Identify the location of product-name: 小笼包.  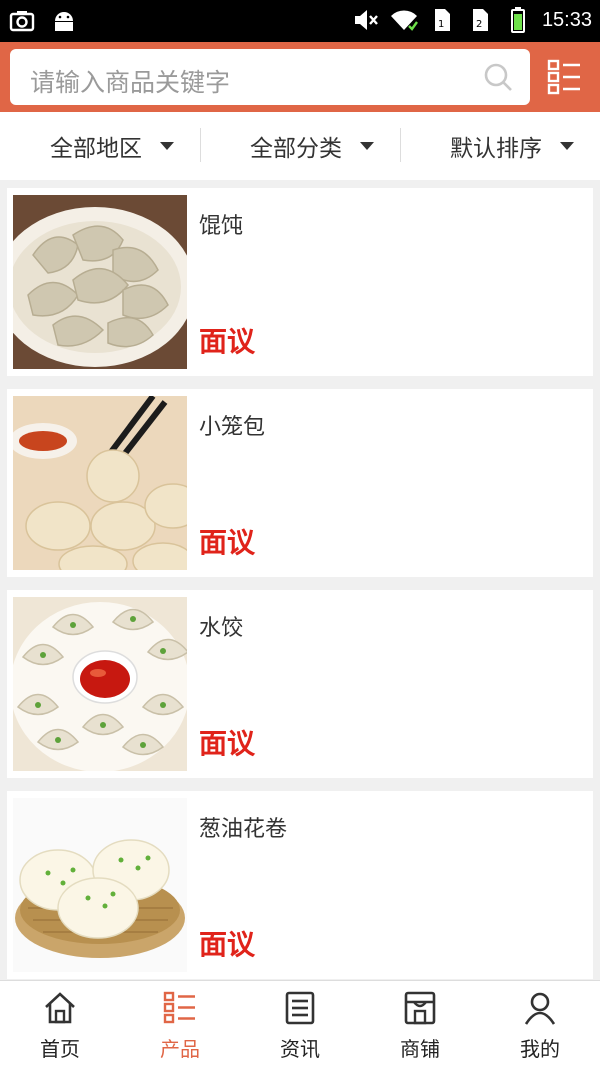
(232, 427).